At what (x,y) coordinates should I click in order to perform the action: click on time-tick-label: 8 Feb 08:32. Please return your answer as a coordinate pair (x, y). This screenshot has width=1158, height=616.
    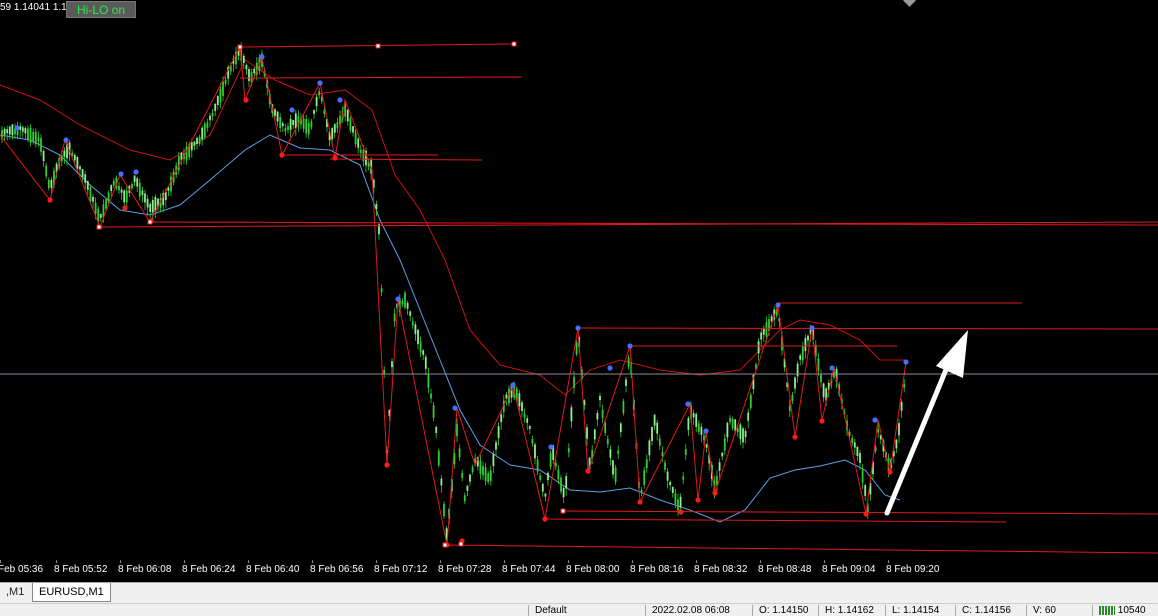
    Looking at the image, I should click on (721, 569).